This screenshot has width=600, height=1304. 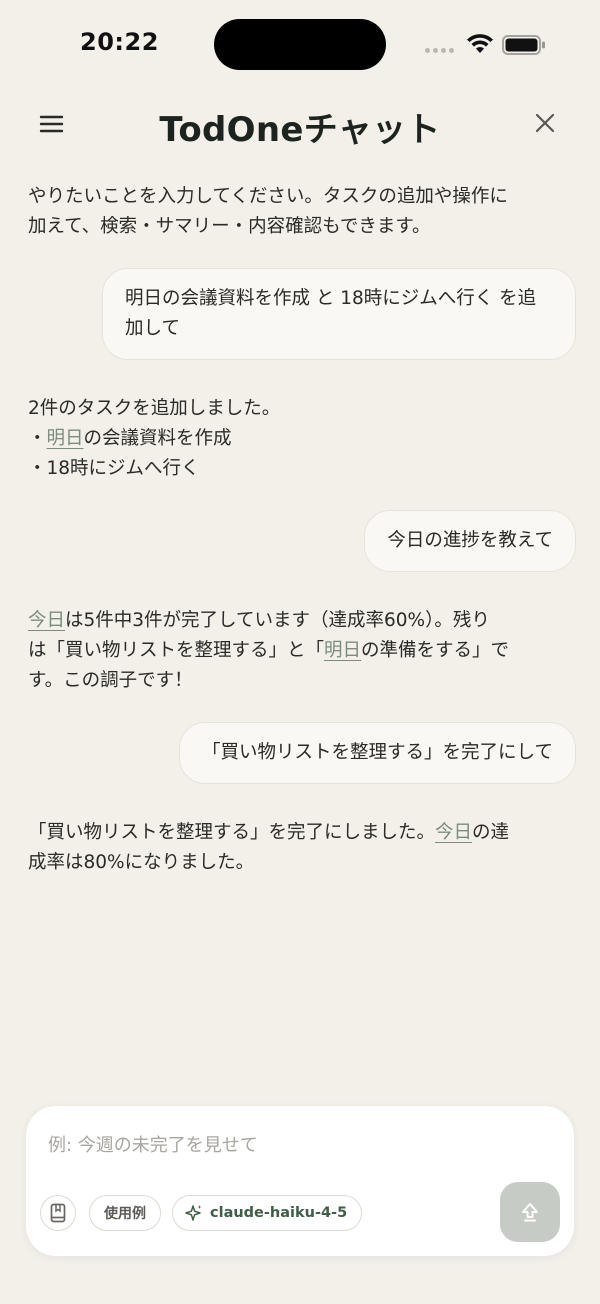 What do you see at coordinates (439, 50) in the screenshot?
I see `signal-icon` at bounding box center [439, 50].